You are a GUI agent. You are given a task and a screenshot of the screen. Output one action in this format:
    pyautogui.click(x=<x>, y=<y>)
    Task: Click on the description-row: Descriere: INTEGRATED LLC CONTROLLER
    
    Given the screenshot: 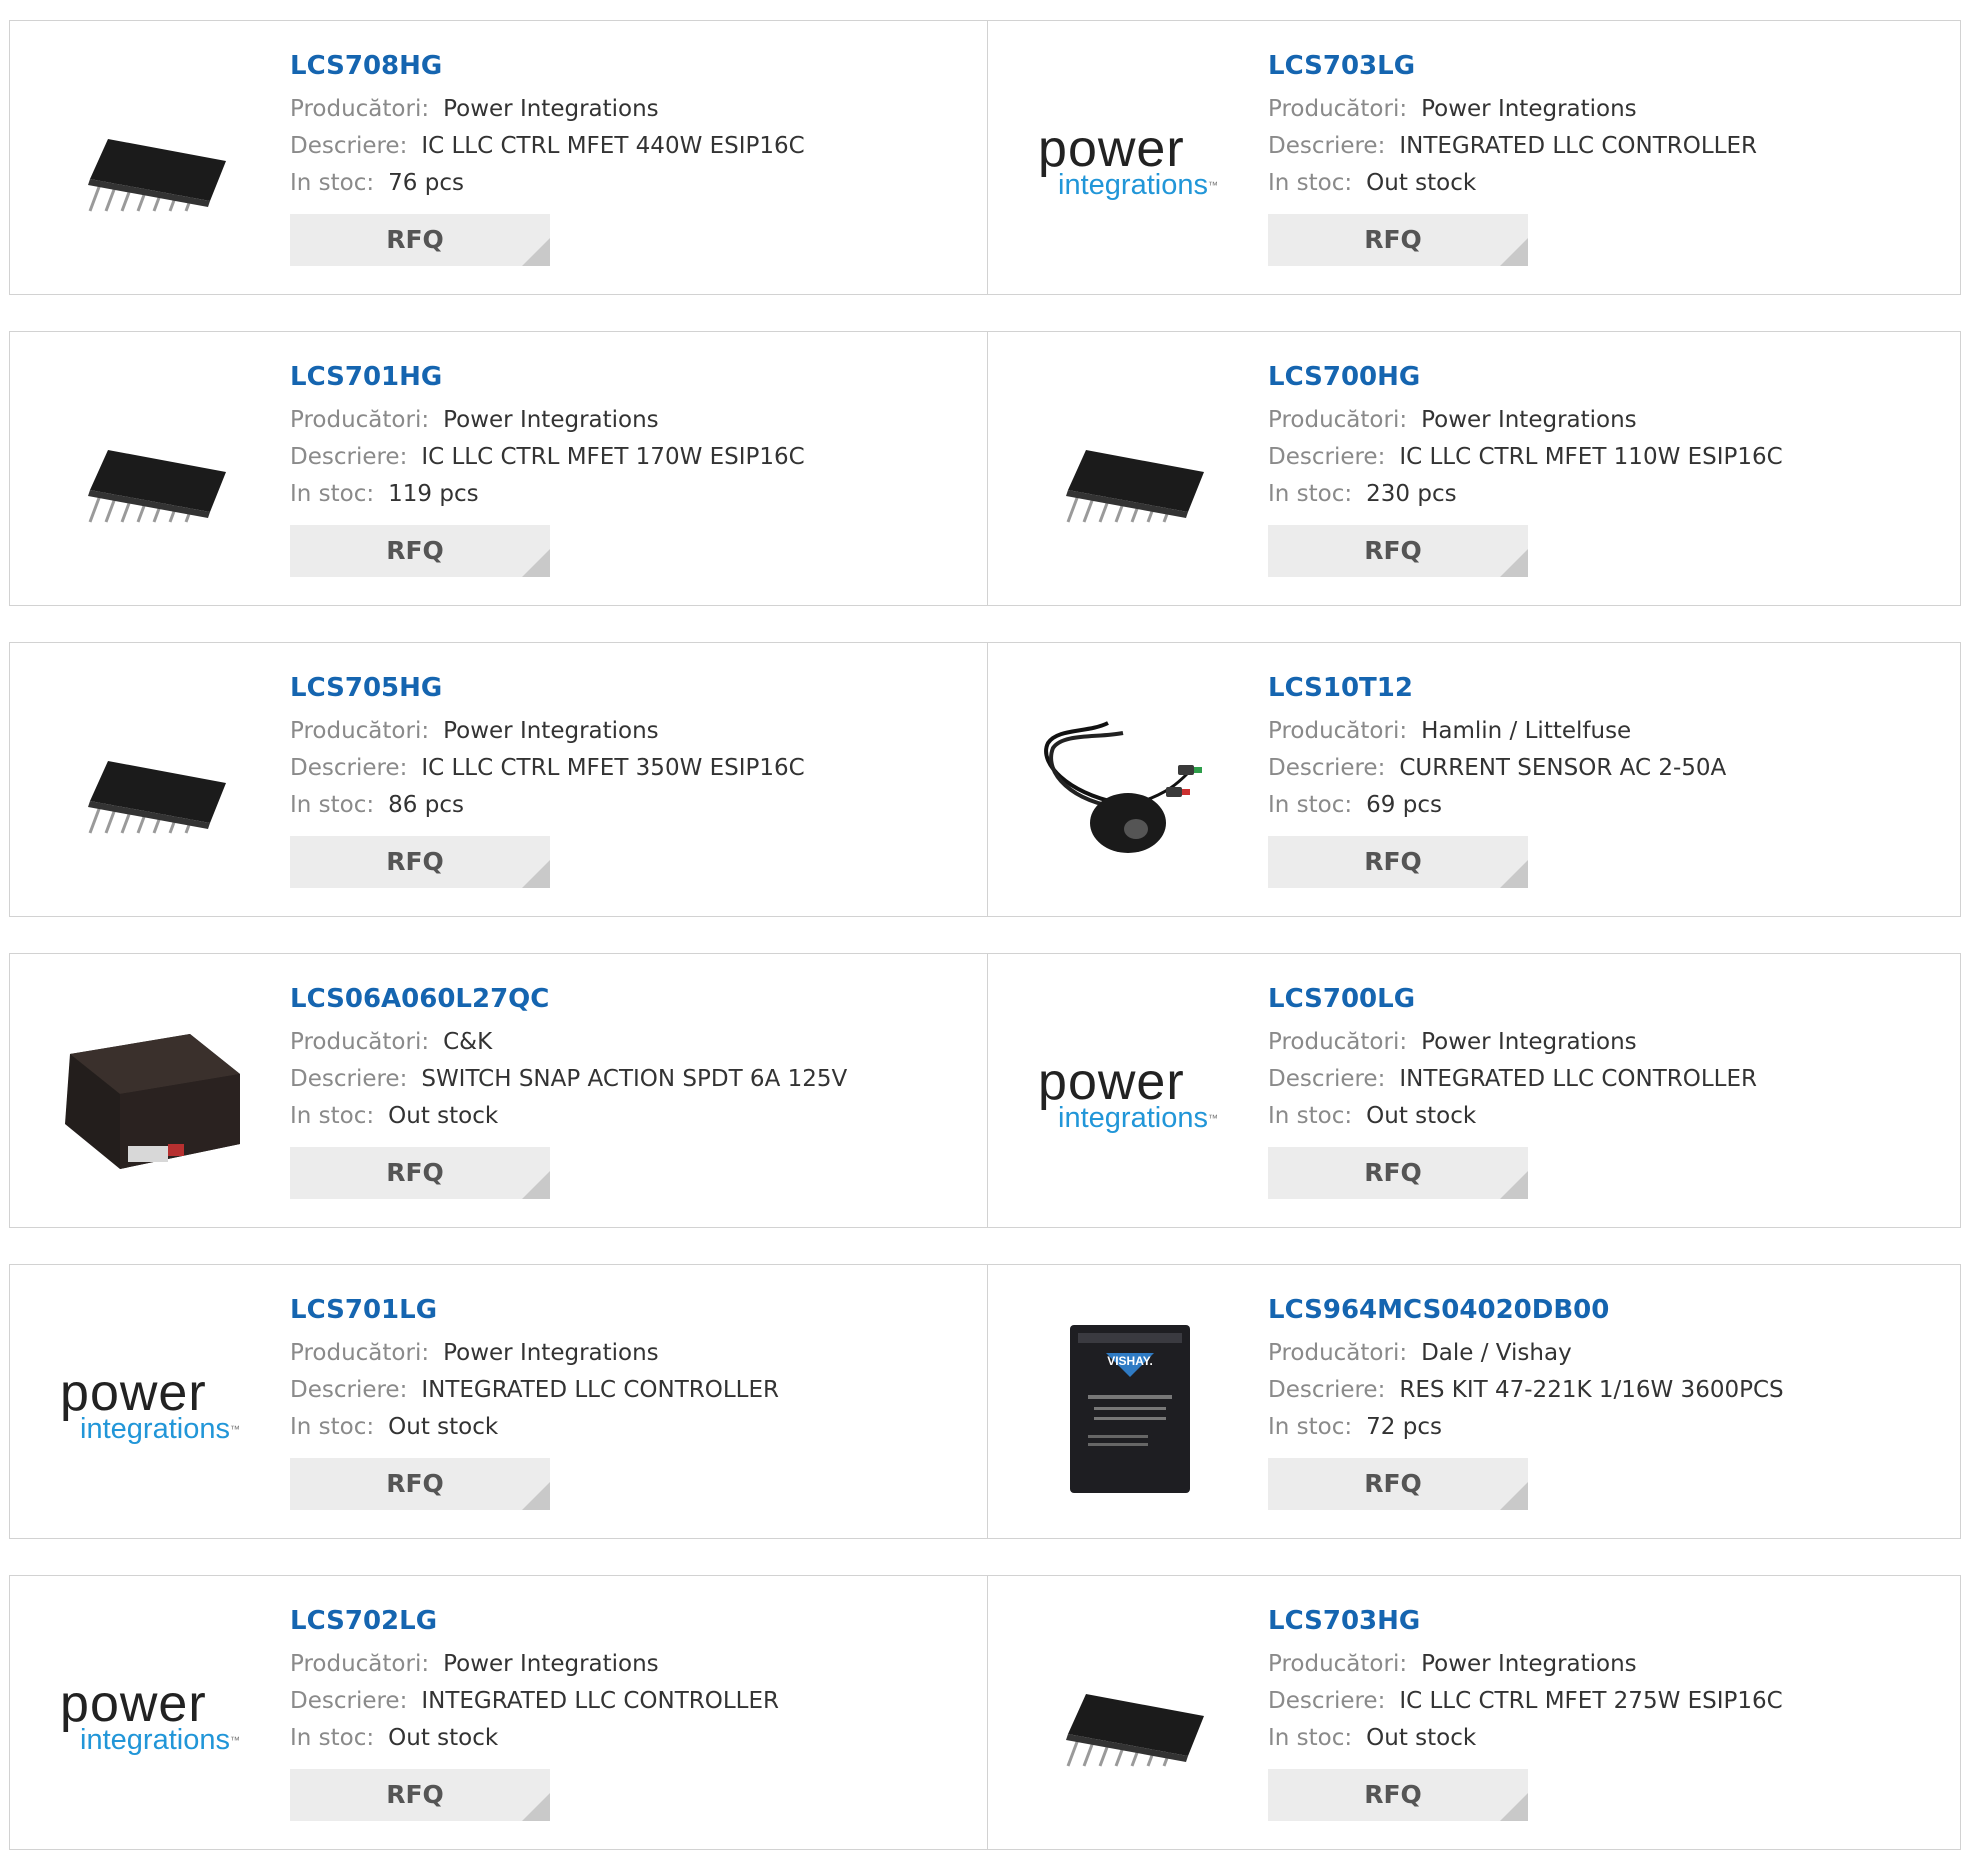 What is the action you would take?
    pyautogui.click(x=534, y=1701)
    